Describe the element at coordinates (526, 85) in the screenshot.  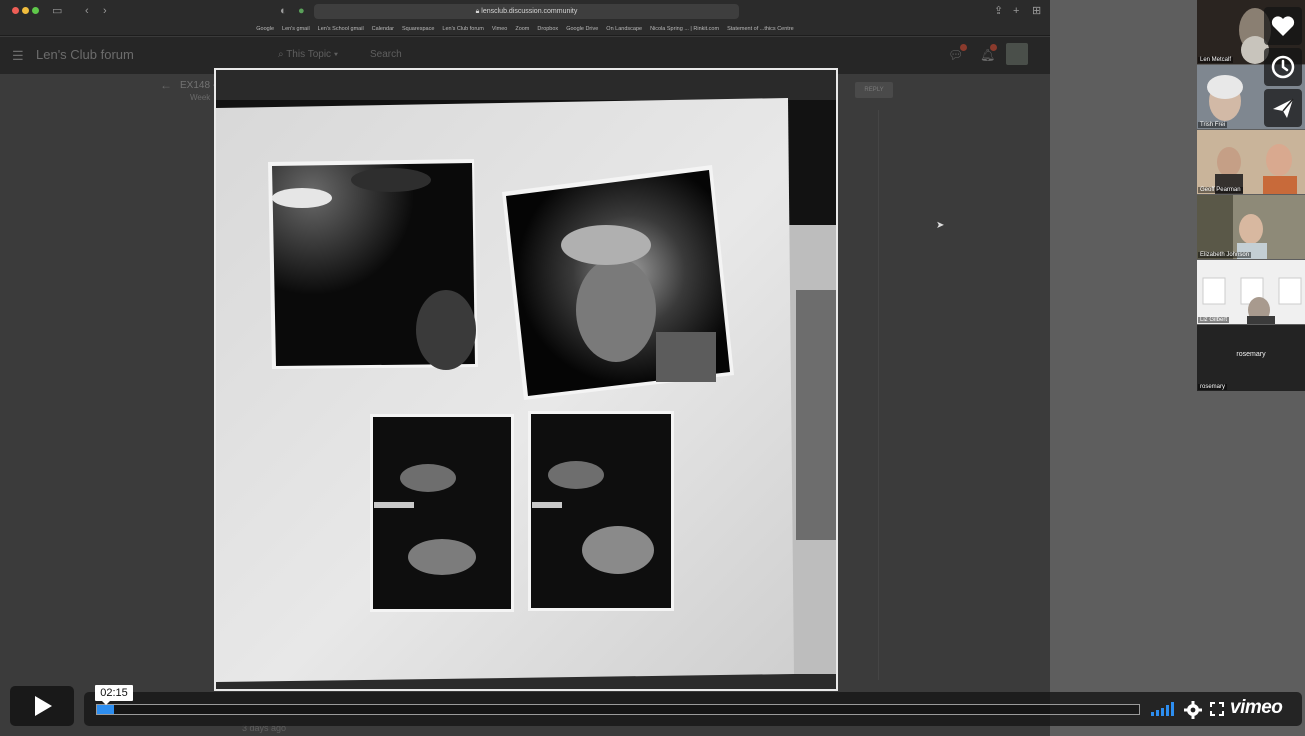
I see `background-wall` at that location.